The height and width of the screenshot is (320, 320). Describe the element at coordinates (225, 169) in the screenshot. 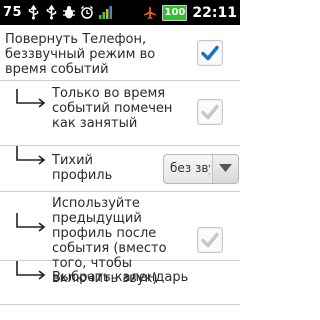

I see `chevron-down-icon` at that location.